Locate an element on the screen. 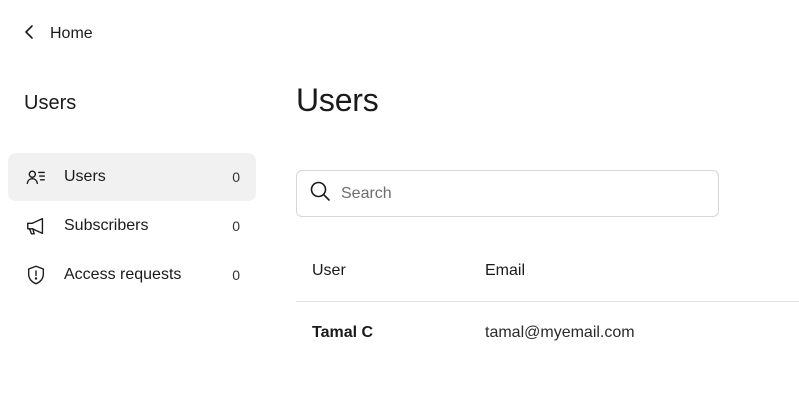 The height and width of the screenshot is (412, 799). chevron-left-icon is located at coordinates (36, 34).